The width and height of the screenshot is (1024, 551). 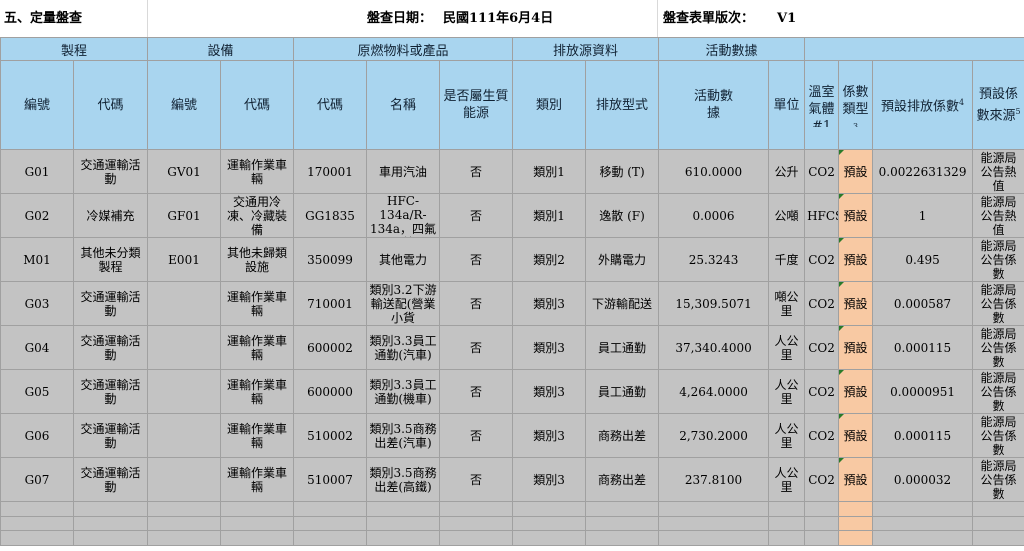 What do you see at coordinates (110, 215) in the screenshot?
I see `cell-process-code: 冷媒補充` at bounding box center [110, 215].